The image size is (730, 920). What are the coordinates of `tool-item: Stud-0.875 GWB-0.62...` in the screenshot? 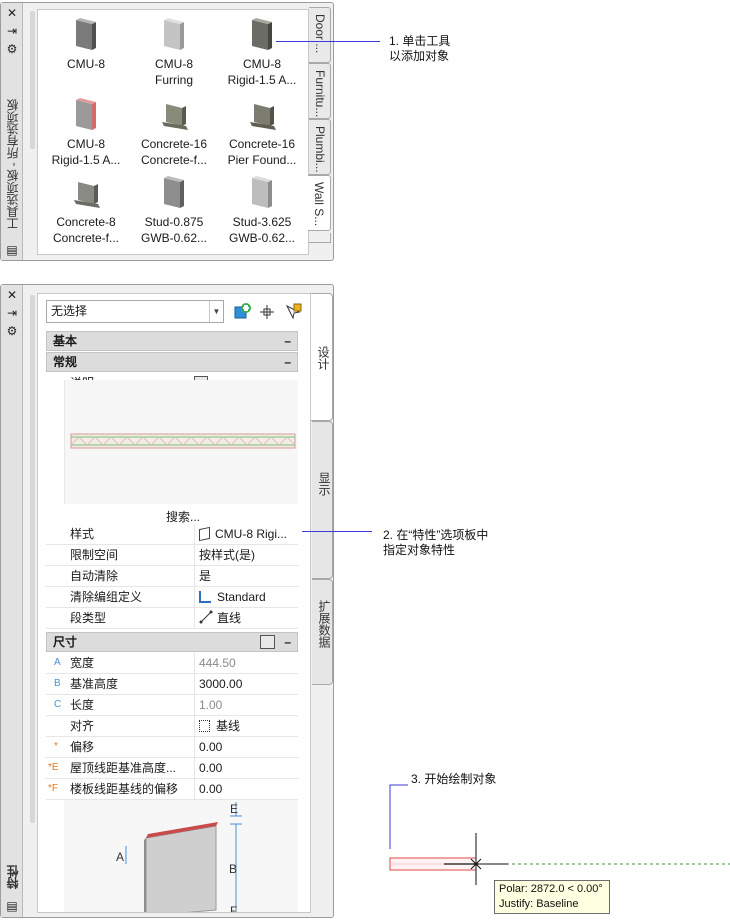 It's located at (174, 210).